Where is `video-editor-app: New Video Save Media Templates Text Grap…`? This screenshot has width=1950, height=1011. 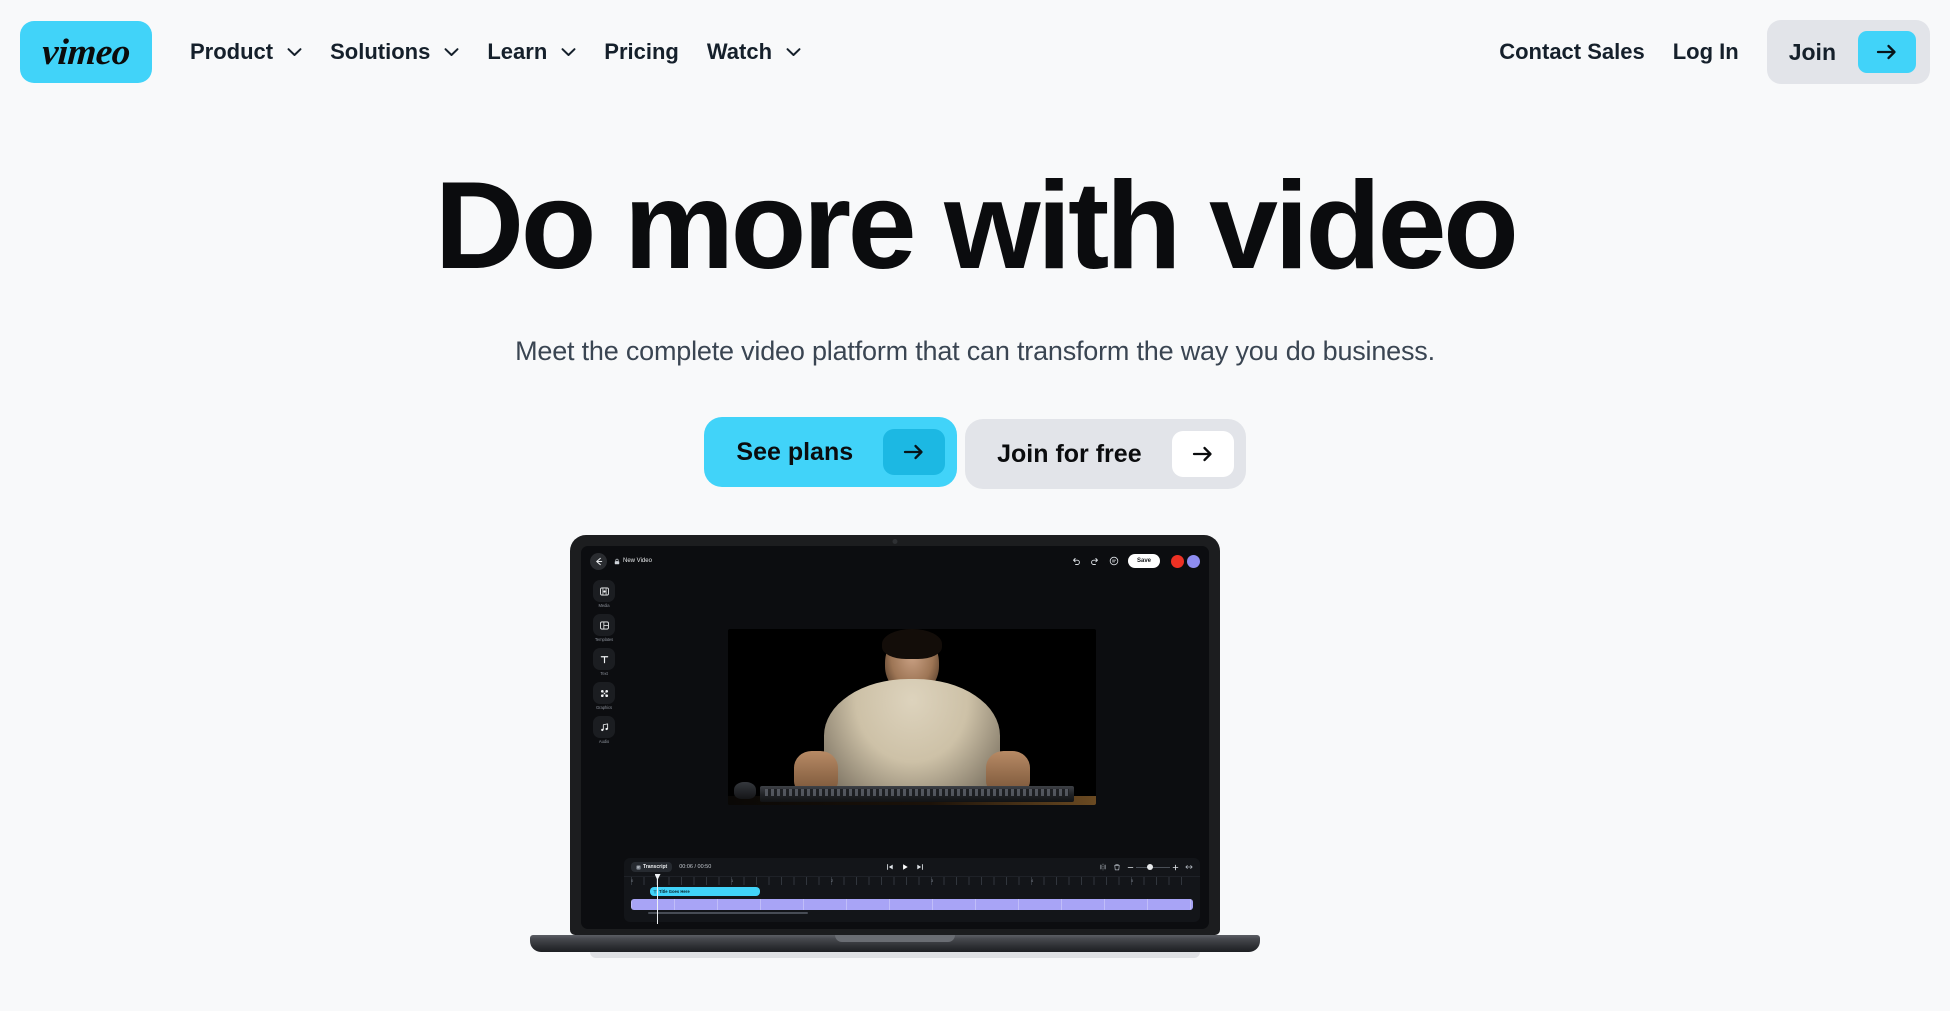 video-editor-app: New Video Save Media Templates Text Grap… is located at coordinates (895, 737).